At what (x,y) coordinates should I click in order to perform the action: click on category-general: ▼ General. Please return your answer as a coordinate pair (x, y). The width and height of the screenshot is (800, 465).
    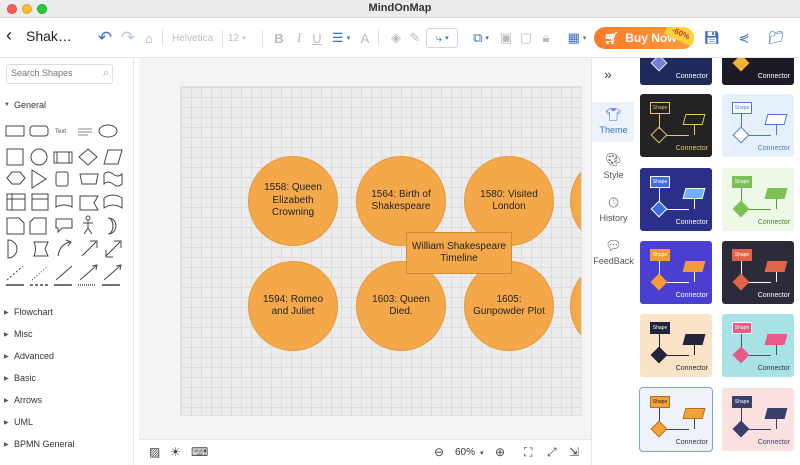
    Looking at the image, I should click on (25, 105).